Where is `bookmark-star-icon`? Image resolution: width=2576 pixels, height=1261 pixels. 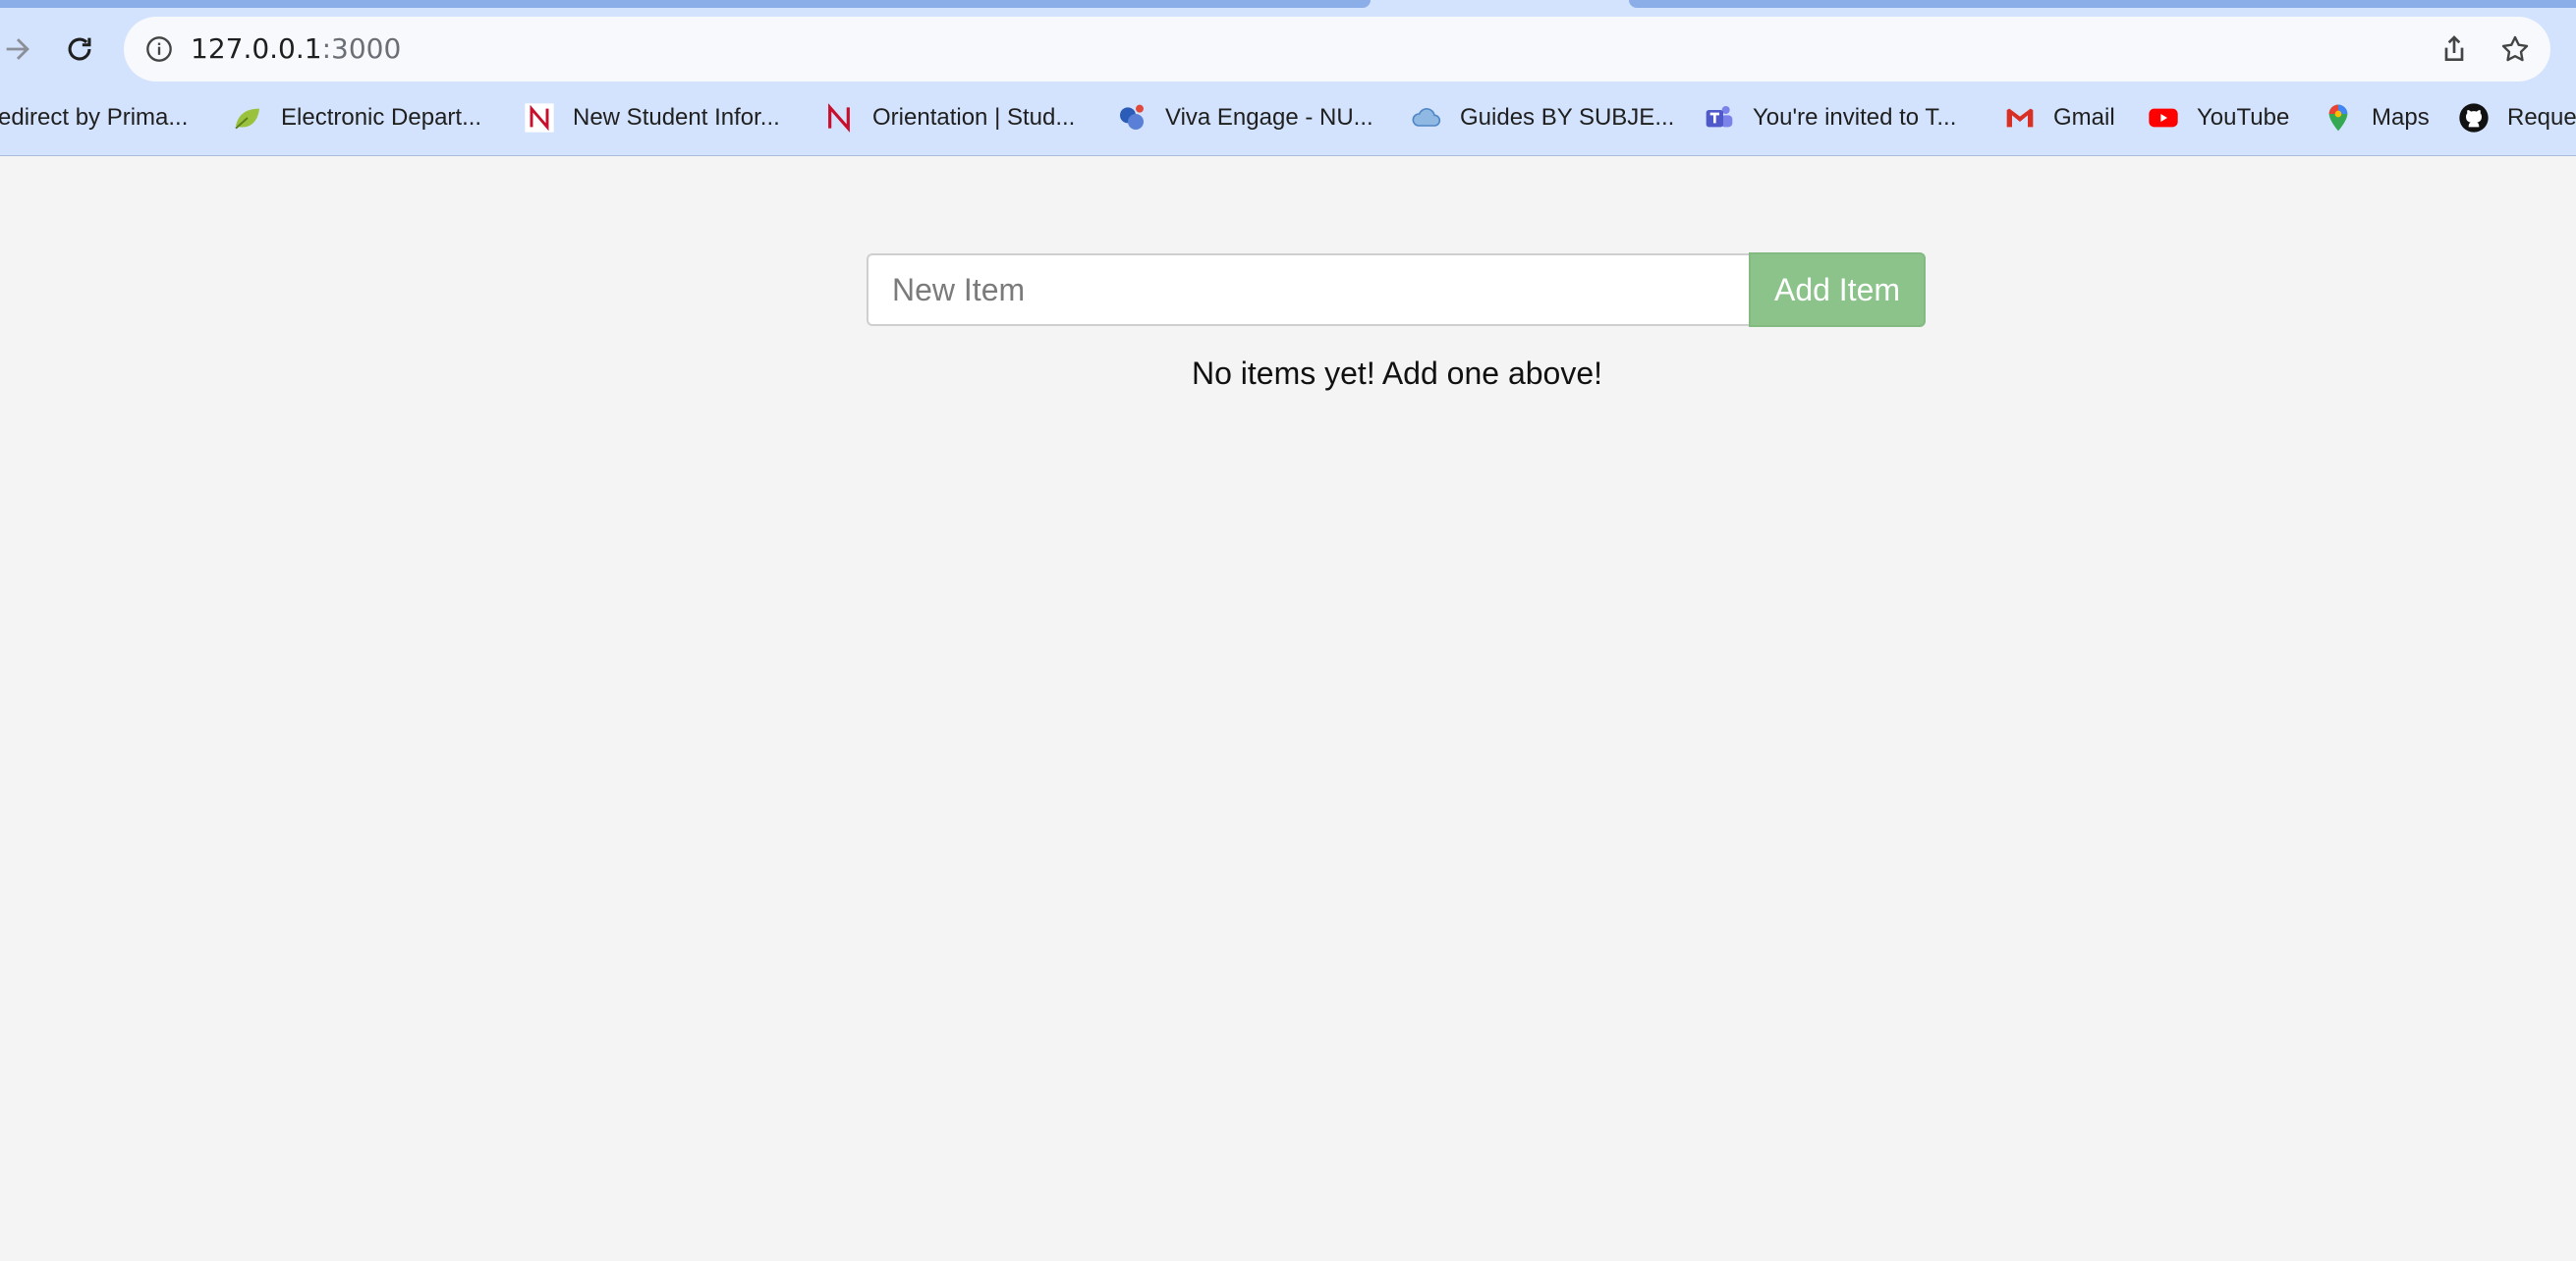 bookmark-star-icon is located at coordinates (2515, 49).